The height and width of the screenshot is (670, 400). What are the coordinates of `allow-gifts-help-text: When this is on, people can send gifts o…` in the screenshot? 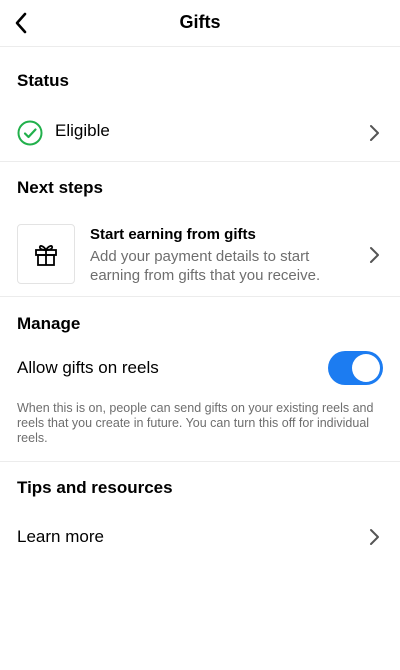 It's located at (195, 423).